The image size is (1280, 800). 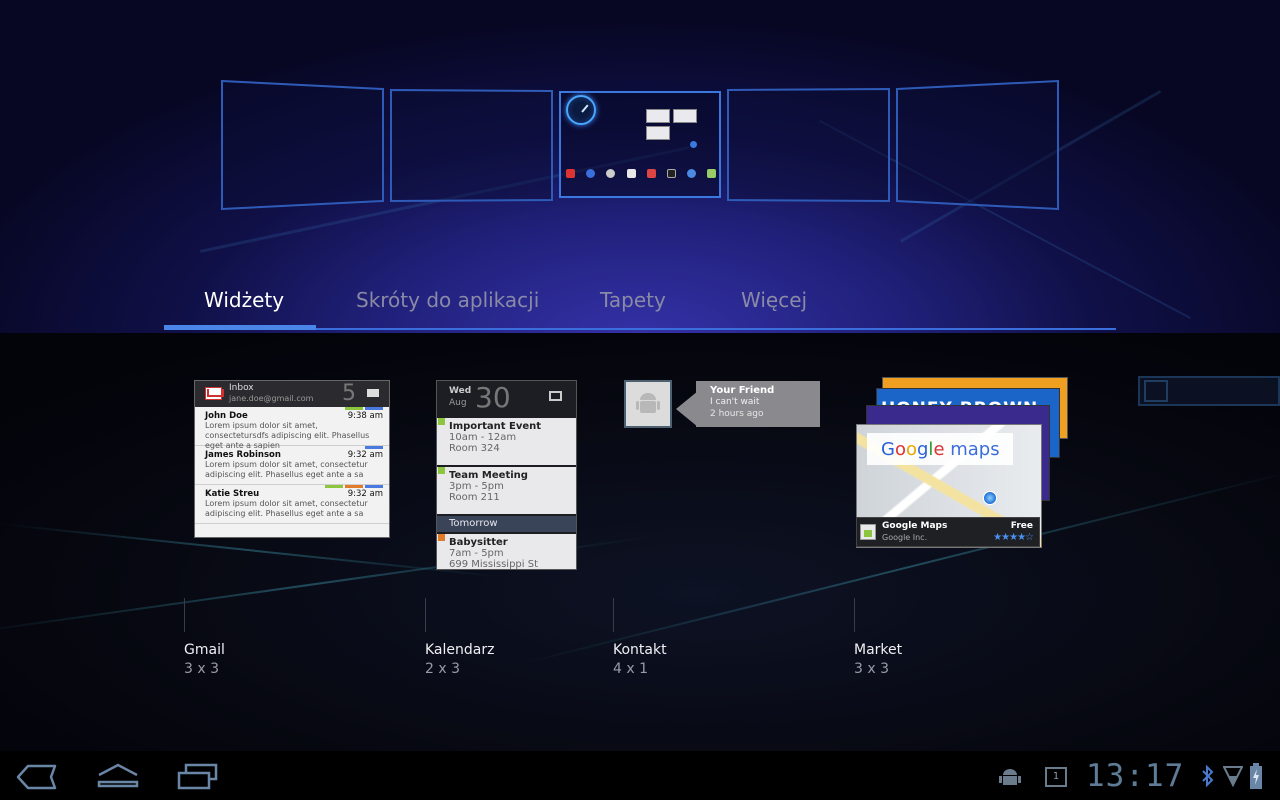 I want to click on music-icon, so click(x=671, y=173).